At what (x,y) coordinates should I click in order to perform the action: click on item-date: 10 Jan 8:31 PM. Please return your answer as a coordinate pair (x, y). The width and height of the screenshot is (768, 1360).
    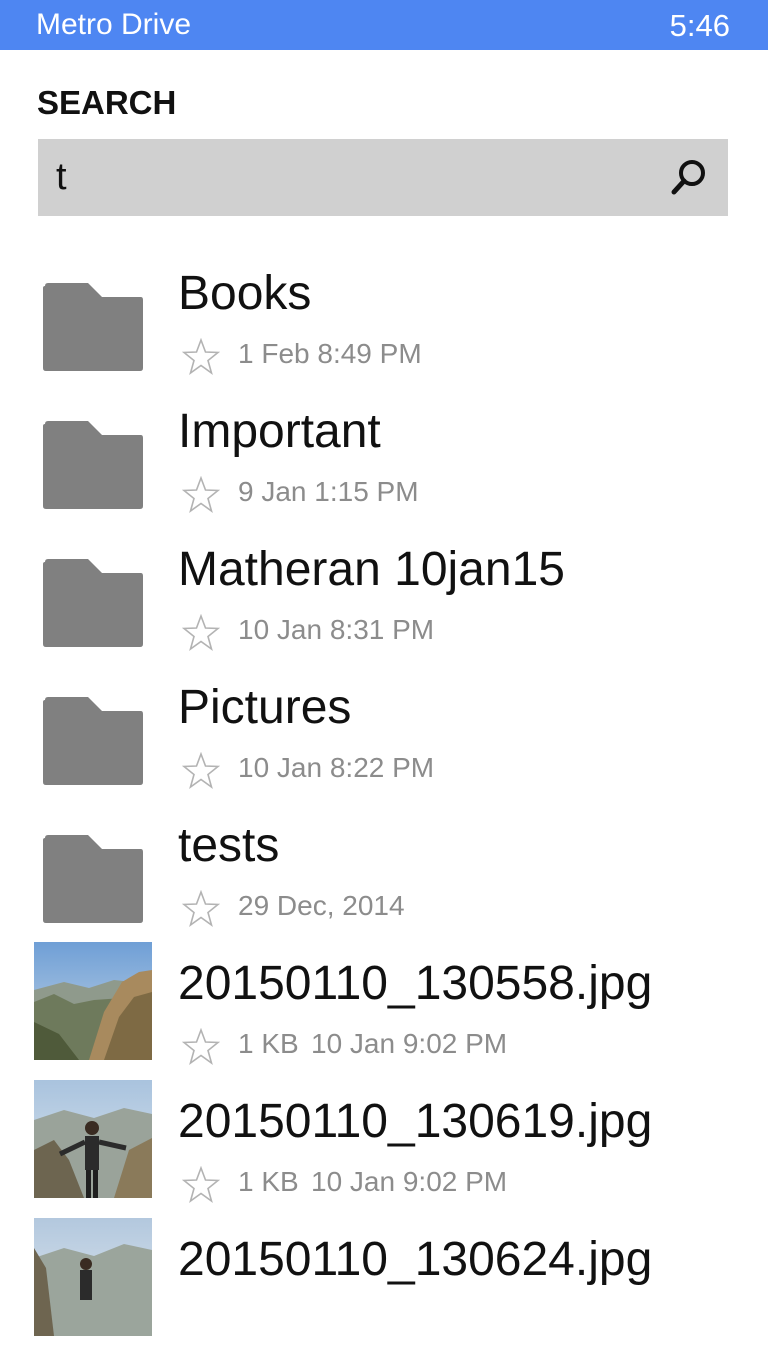
    Looking at the image, I should click on (336, 629).